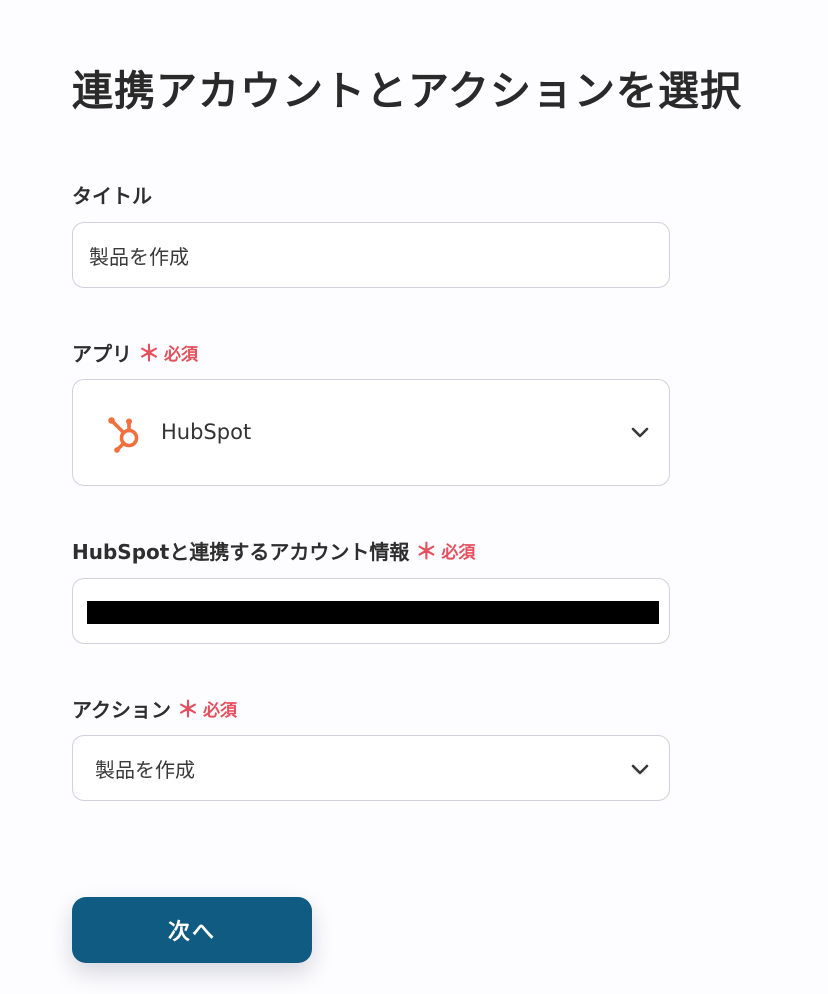 This screenshot has height=994, width=828. Describe the element at coordinates (407, 91) in the screenshot. I see `page-title: 連携アカウントとアクションを選択` at that location.